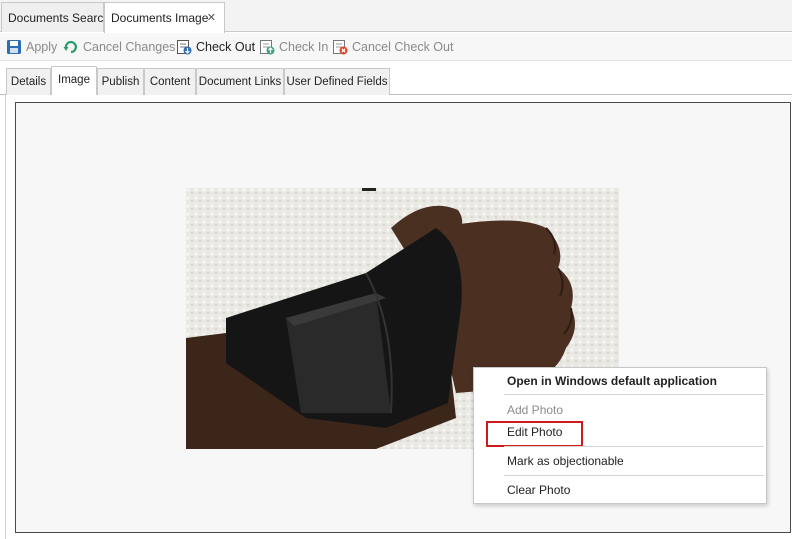 The width and height of the screenshot is (792, 539). I want to click on cancel-changes-button: Cancel Changes, so click(119, 47).